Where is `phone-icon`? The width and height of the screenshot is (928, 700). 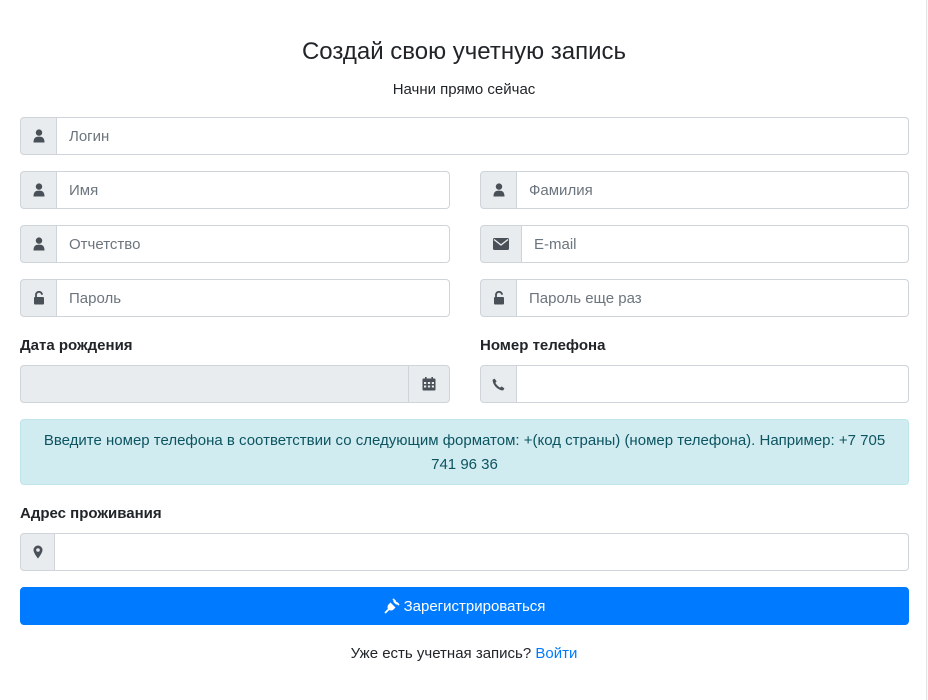
phone-icon is located at coordinates (498, 384).